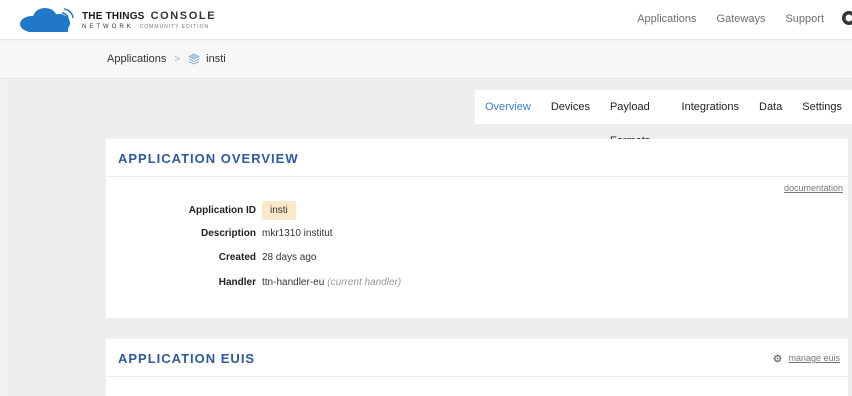  What do you see at coordinates (804, 19) in the screenshot?
I see `nav-support: Support` at bounding box center [804, 19].